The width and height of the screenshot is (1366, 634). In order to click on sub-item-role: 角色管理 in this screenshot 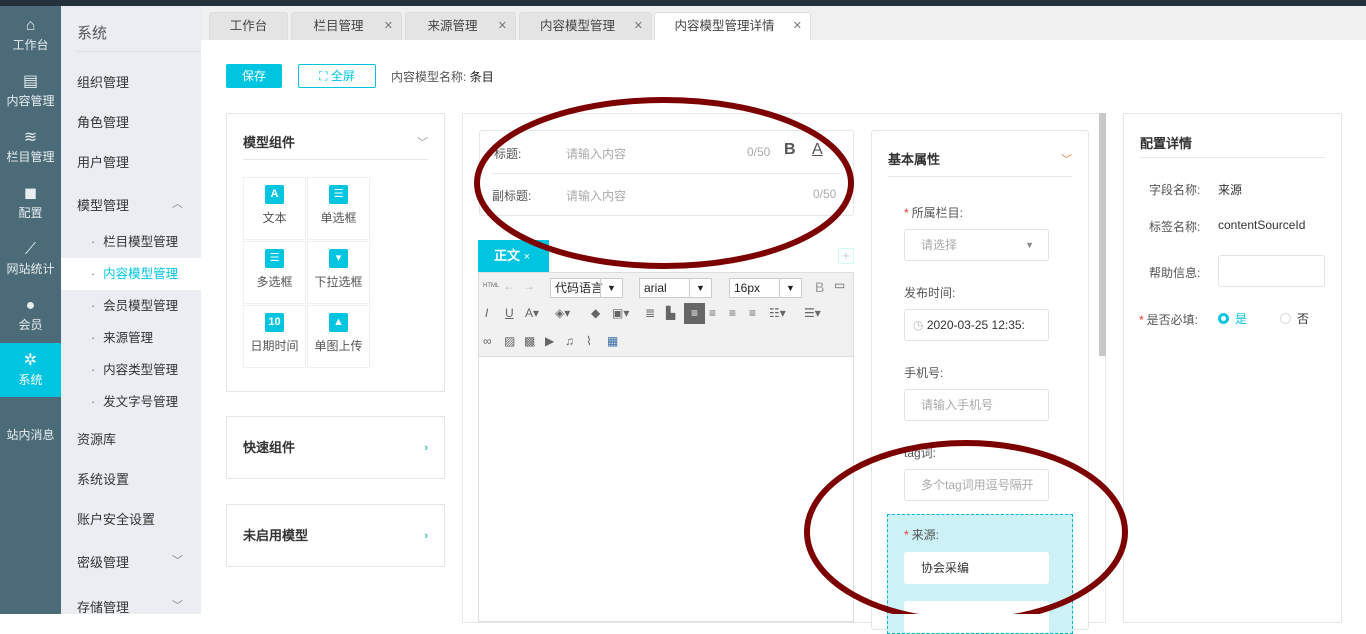, I will do `click(139, 121)`.